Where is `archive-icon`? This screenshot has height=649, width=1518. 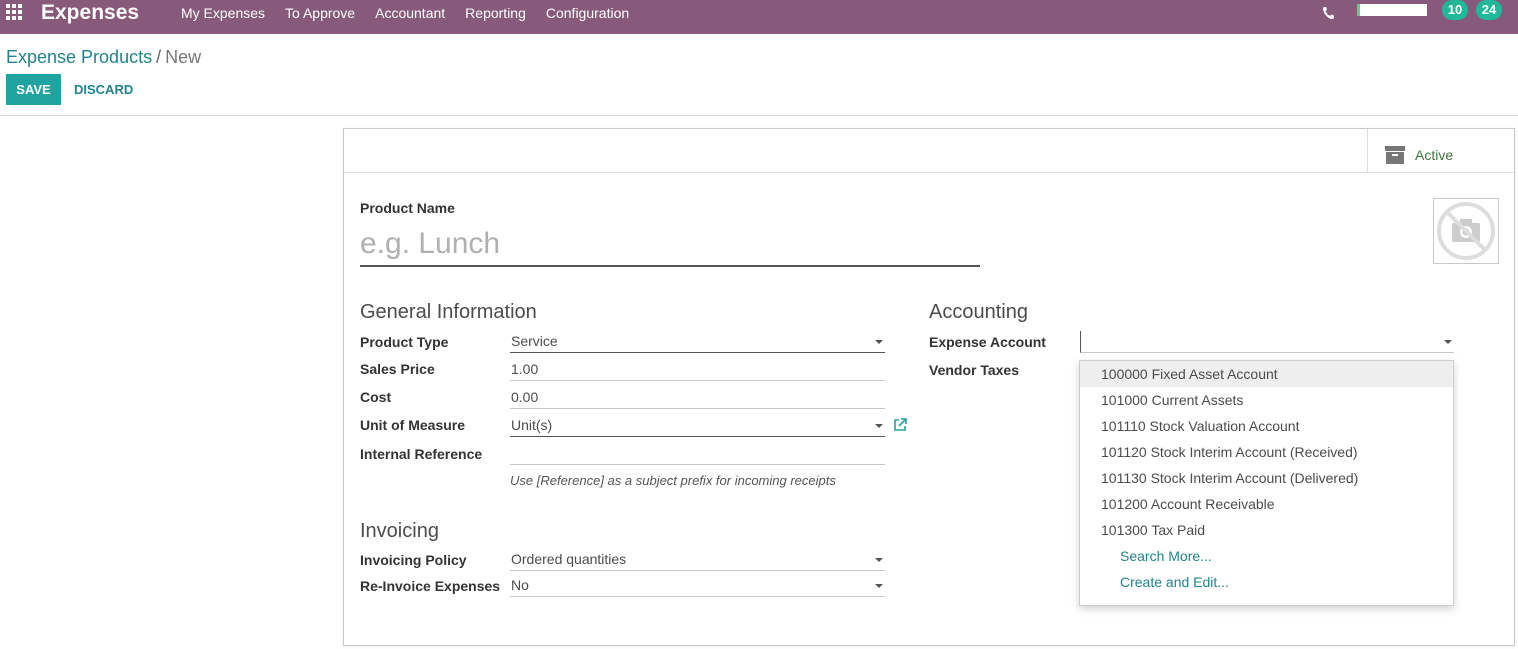 archive-icon is located at coordinates (1395, 155).